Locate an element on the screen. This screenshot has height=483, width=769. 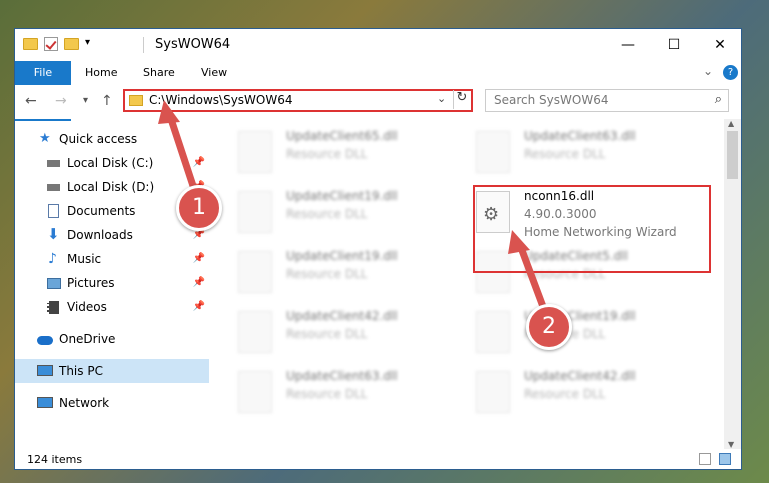
computer-icon is located at coordinates (45, 370).